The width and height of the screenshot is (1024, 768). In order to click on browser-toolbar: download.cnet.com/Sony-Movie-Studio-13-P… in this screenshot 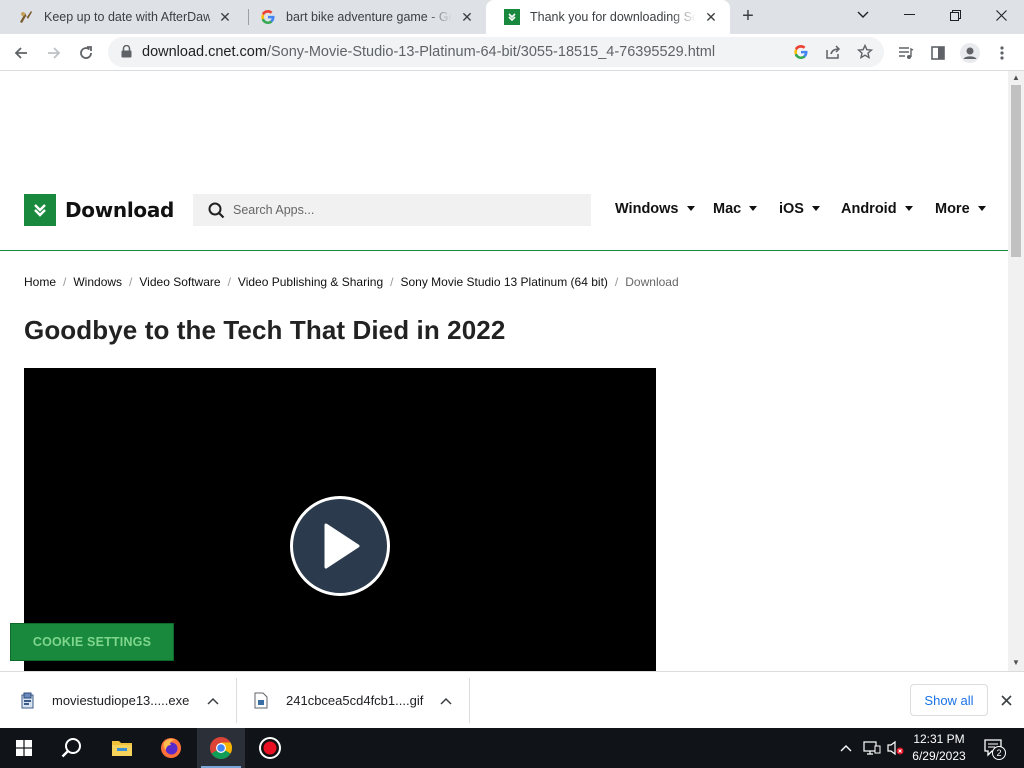, I will do `click(512, 52)`.